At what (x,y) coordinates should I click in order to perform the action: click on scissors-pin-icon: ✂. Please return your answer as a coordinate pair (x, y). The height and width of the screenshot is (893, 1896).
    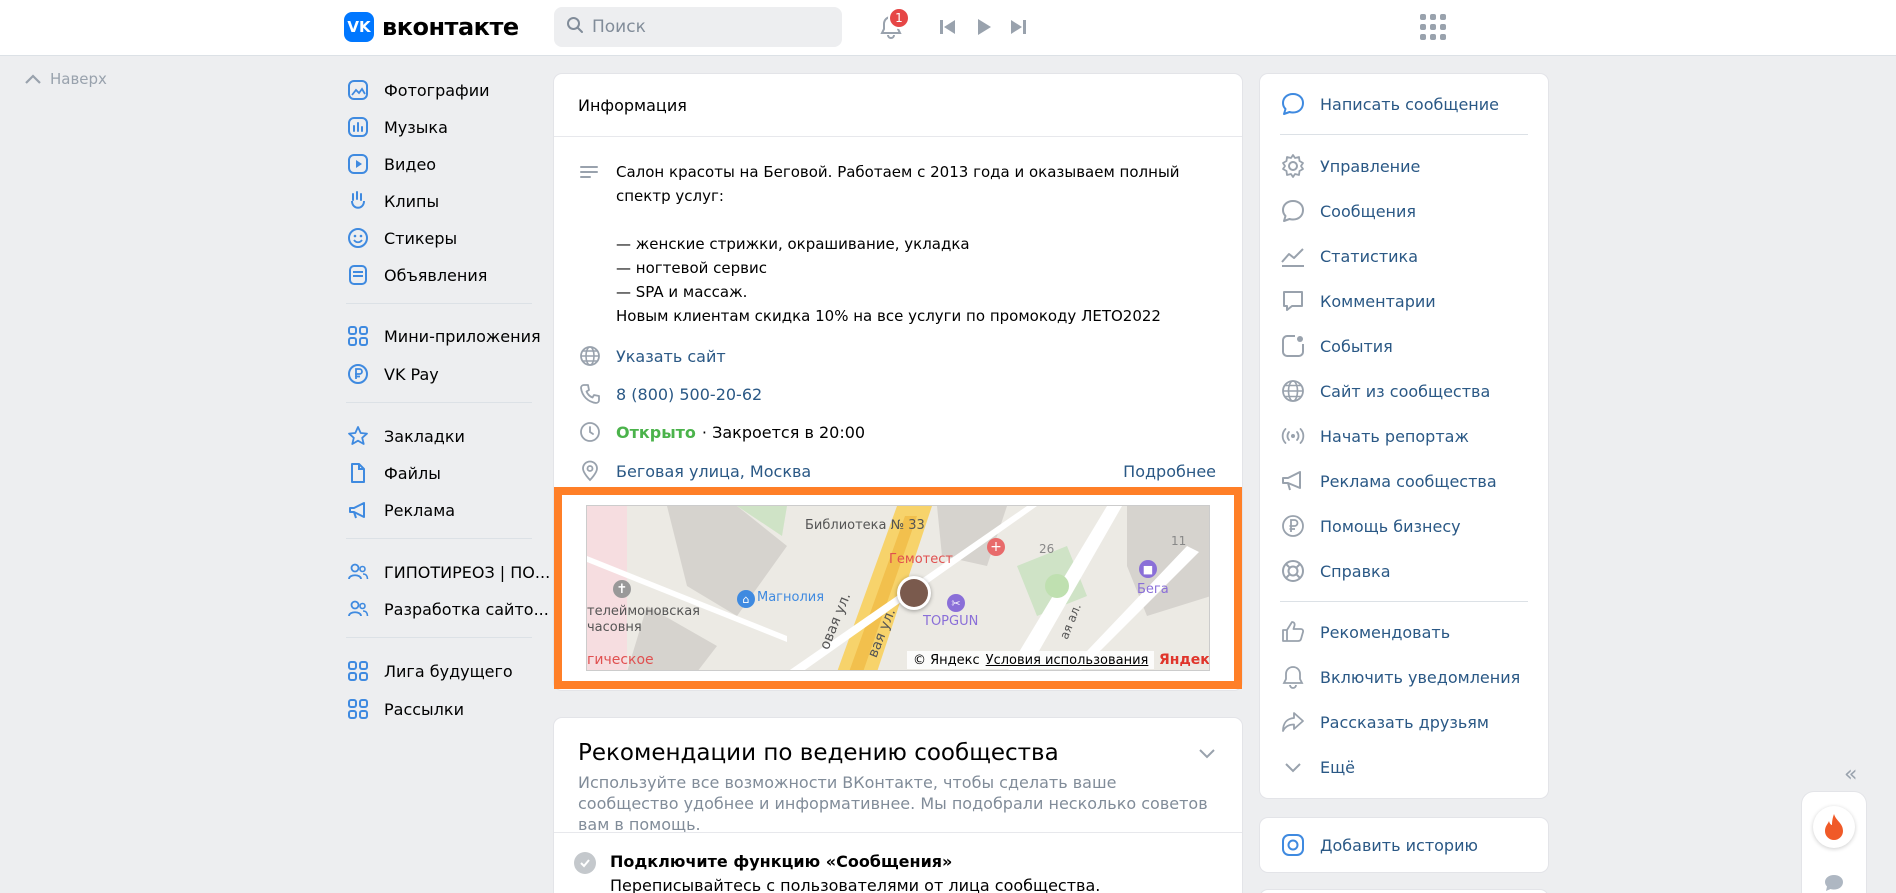
    Looking at the image, I should click on (956, 603).